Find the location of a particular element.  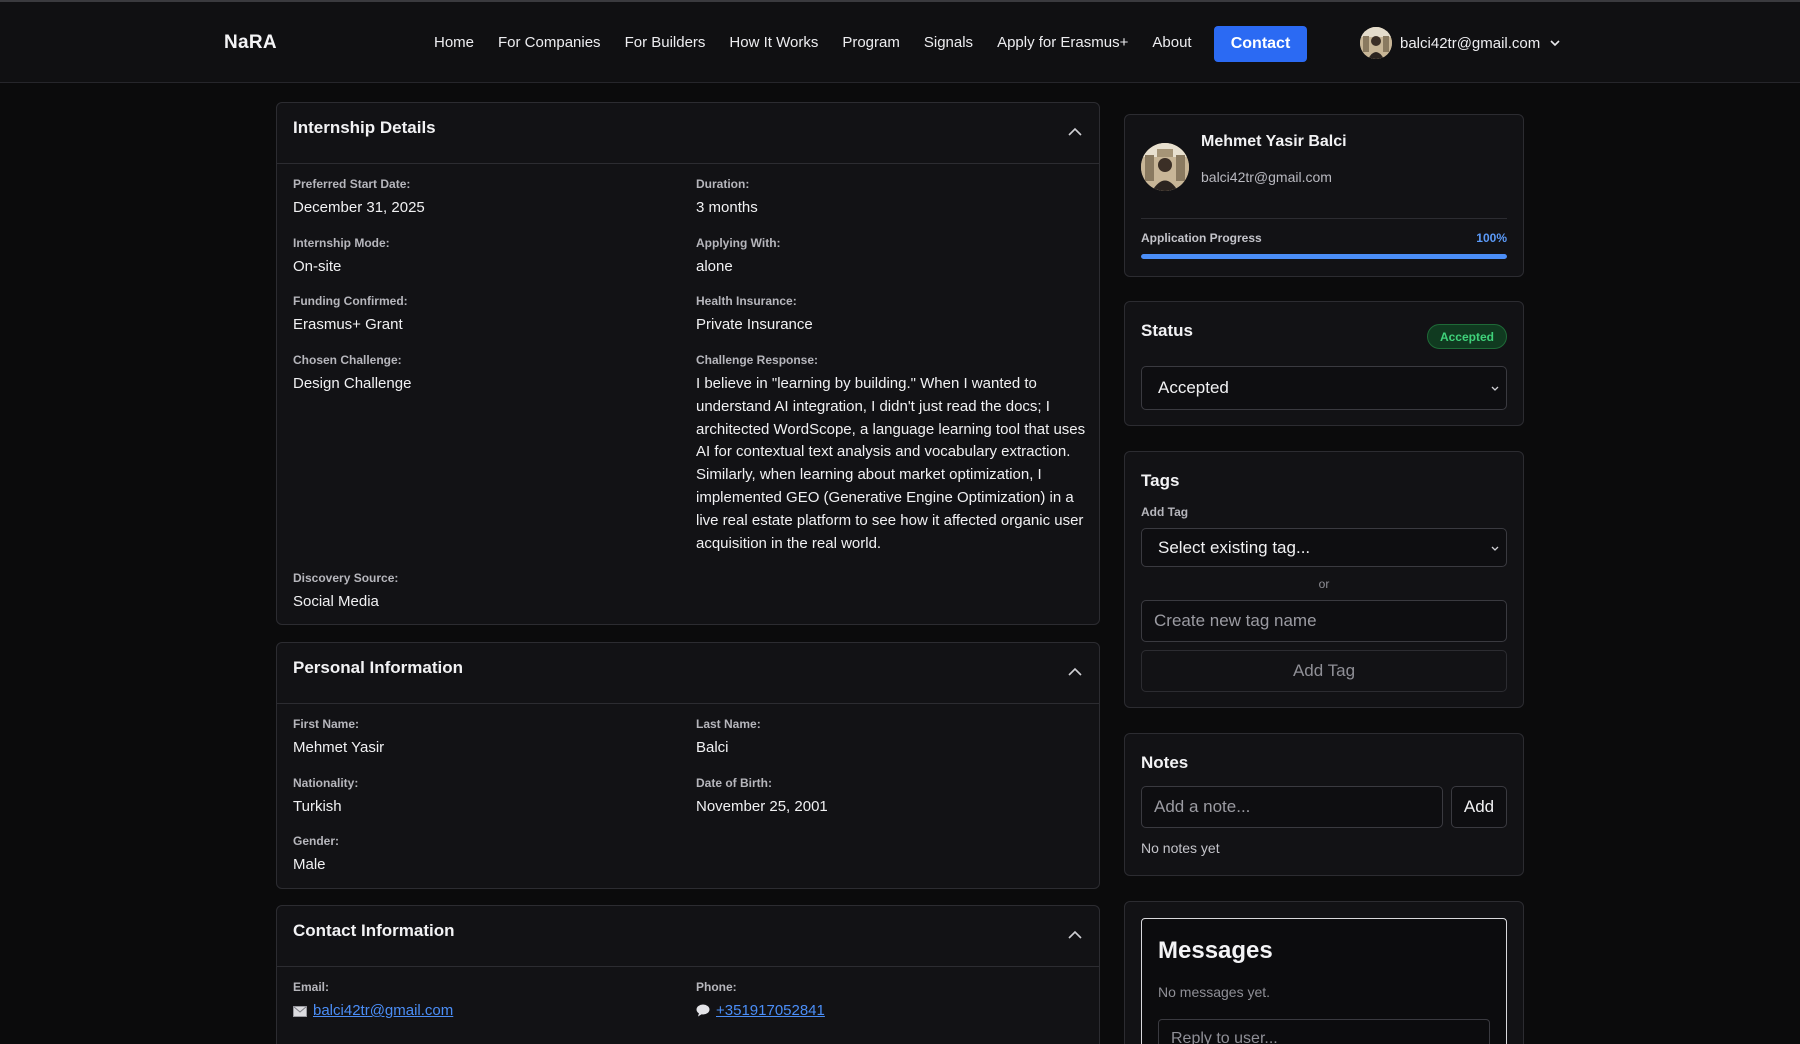

field-label: Last Name: is located at coordinates (728, 724).